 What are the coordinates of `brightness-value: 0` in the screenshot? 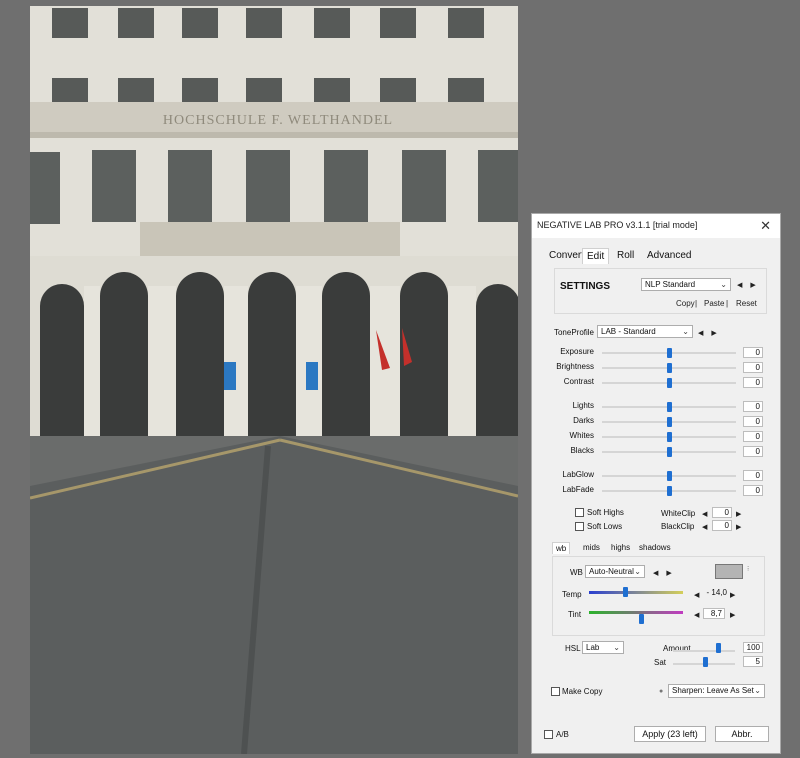 It's located at (753, 367).